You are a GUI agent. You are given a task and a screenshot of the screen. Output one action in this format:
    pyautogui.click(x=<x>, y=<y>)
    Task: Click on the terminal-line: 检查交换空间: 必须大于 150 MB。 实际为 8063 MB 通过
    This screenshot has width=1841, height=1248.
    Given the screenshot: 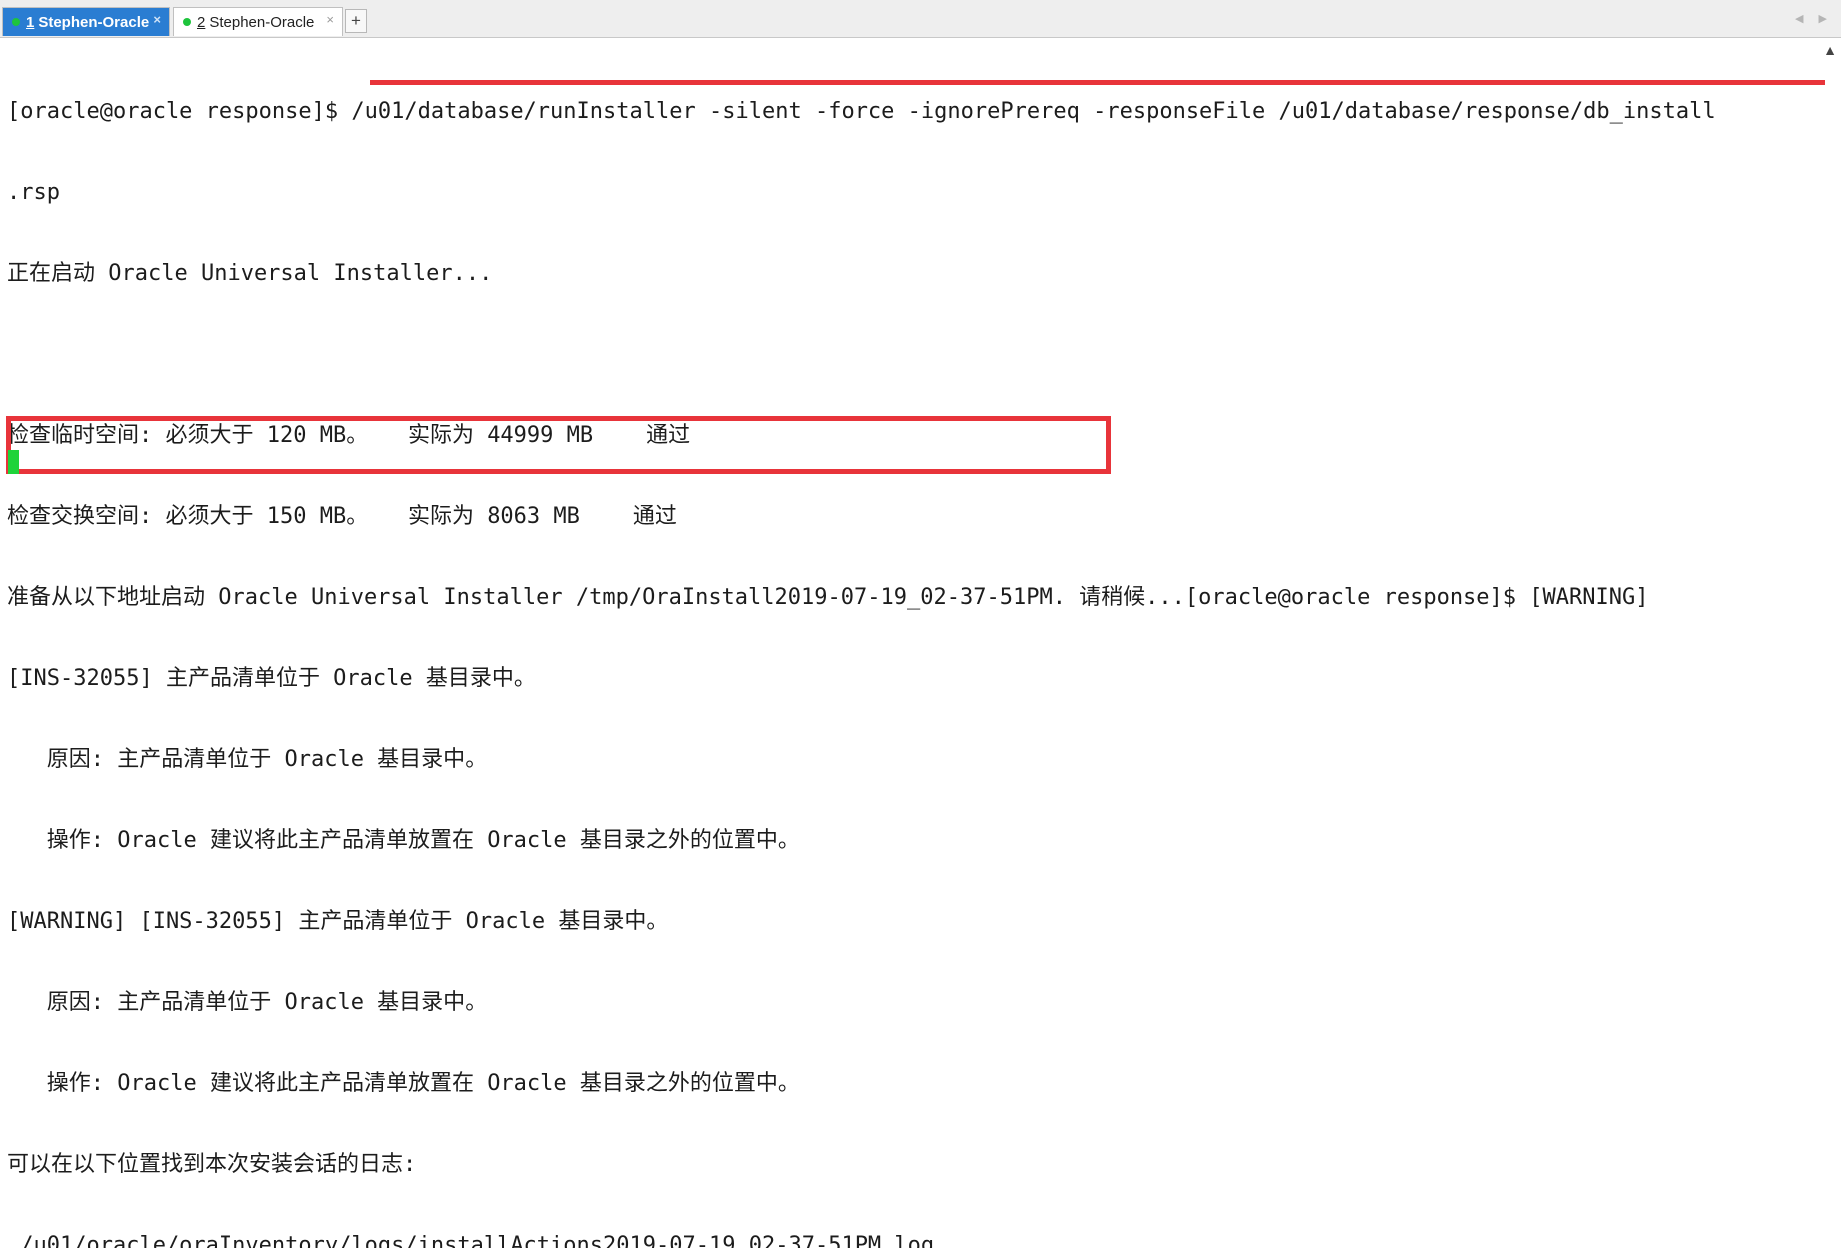 What is the action you would take?
    pyautogui.click(x=342, y=516)
    